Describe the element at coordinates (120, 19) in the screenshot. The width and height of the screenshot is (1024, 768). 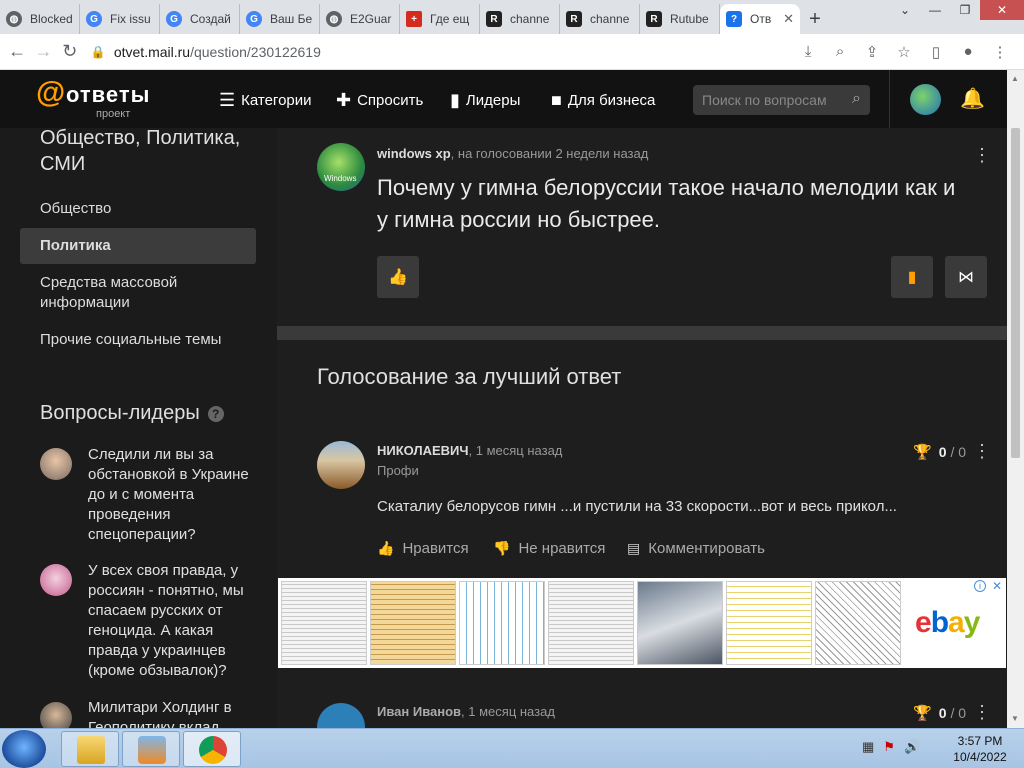
I see `browser-tab: G Fix issu` at that location.